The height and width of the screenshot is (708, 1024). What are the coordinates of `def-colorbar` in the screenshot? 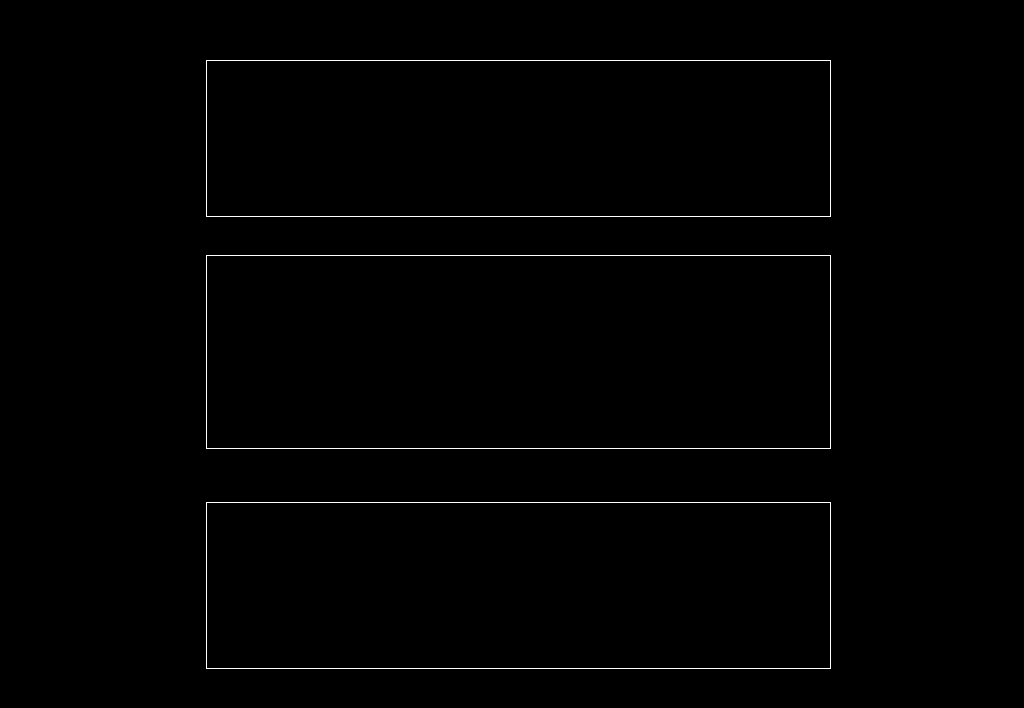 It's located at (869, 140).